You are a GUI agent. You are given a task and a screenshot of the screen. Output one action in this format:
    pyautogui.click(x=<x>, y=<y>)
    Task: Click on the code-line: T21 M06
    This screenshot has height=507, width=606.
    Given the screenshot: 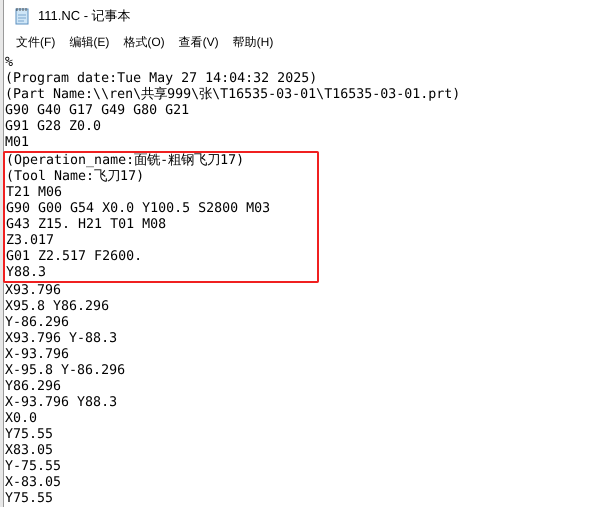 What is the action you would take?
    pyautogui.click(x=35, y=193)
    